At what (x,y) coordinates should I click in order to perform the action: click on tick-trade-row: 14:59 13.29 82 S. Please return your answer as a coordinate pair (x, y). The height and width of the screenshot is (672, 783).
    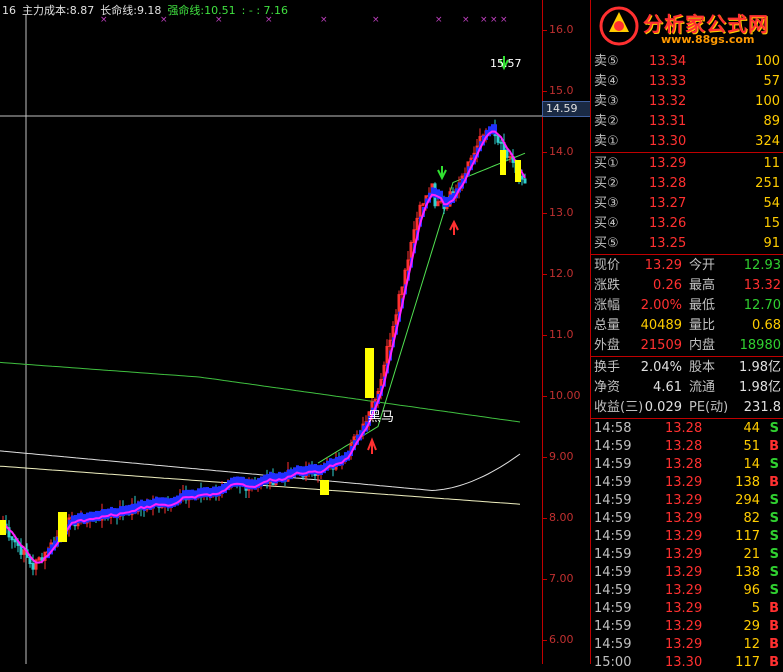
    Looking at the image, I should click on (687, 519).